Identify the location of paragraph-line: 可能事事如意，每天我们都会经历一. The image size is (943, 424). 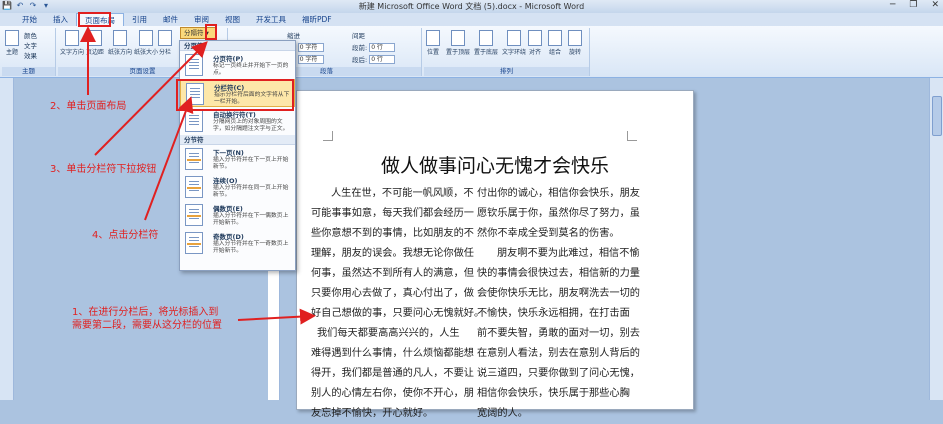
(392, 213).